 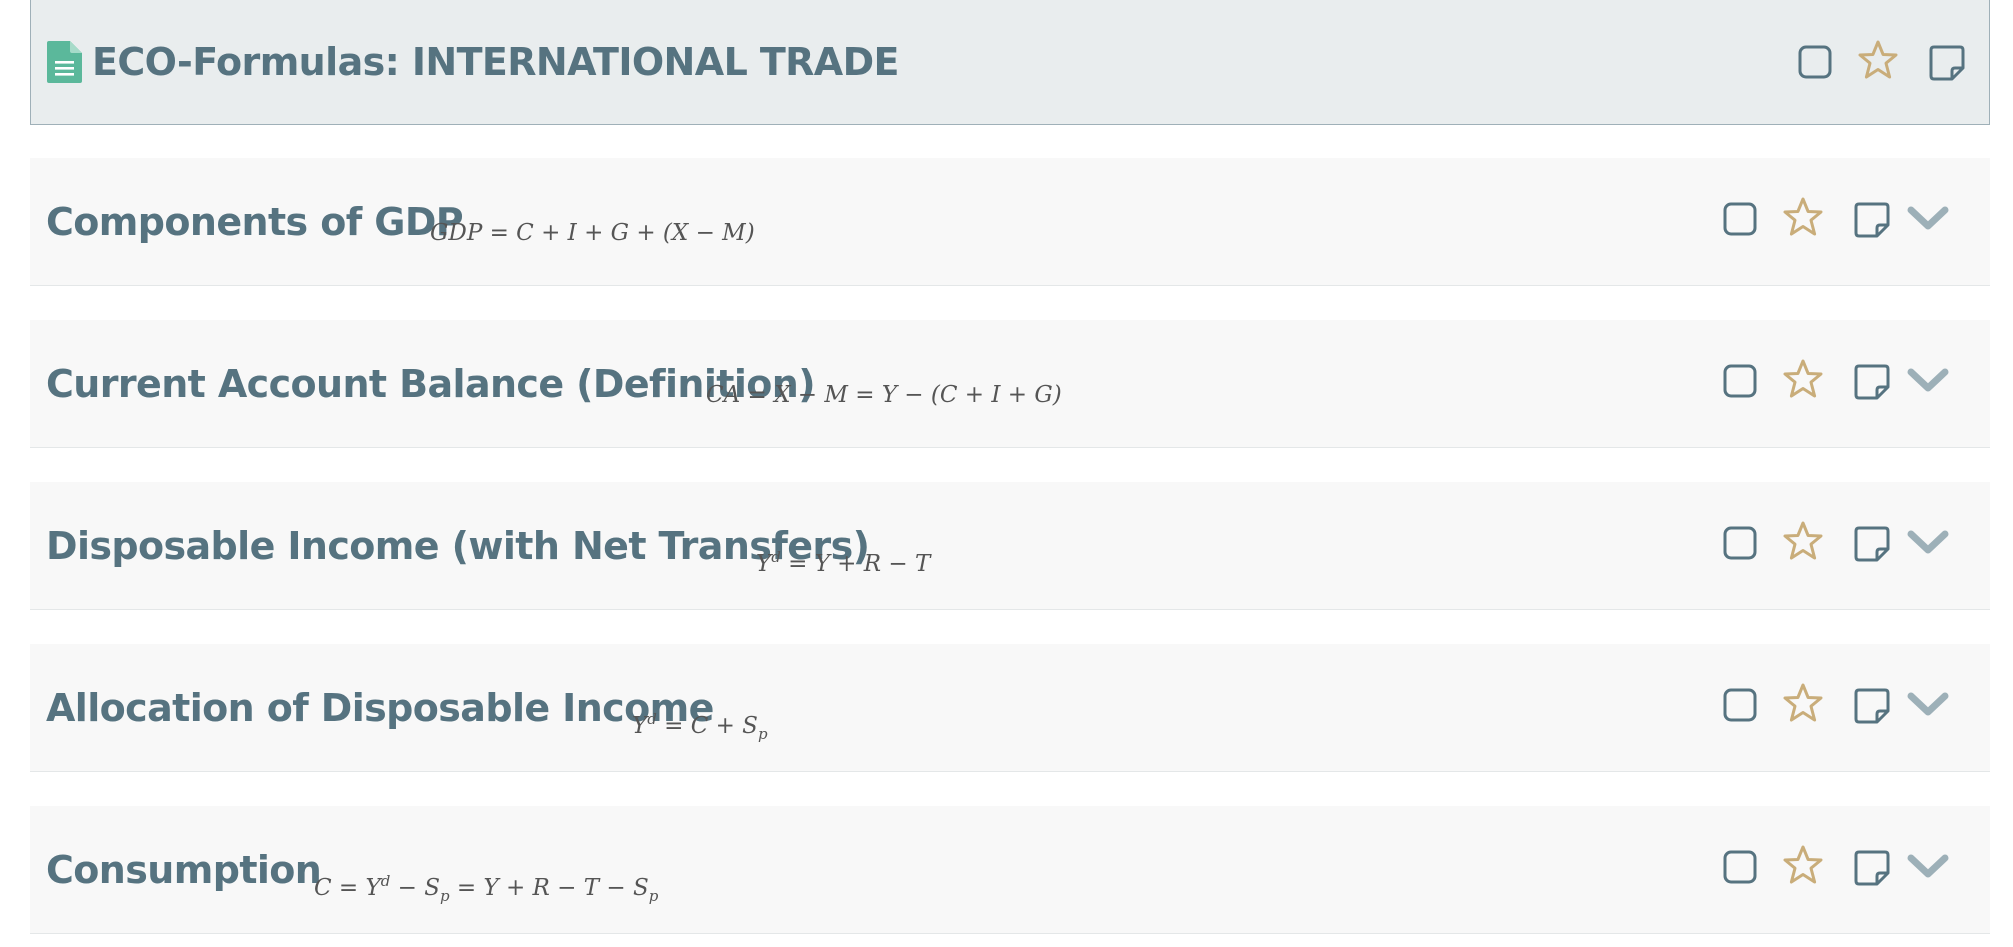 I want to click on formula-text: CA = X − M = Y − (C + I + G), so click(x=884, y=395).